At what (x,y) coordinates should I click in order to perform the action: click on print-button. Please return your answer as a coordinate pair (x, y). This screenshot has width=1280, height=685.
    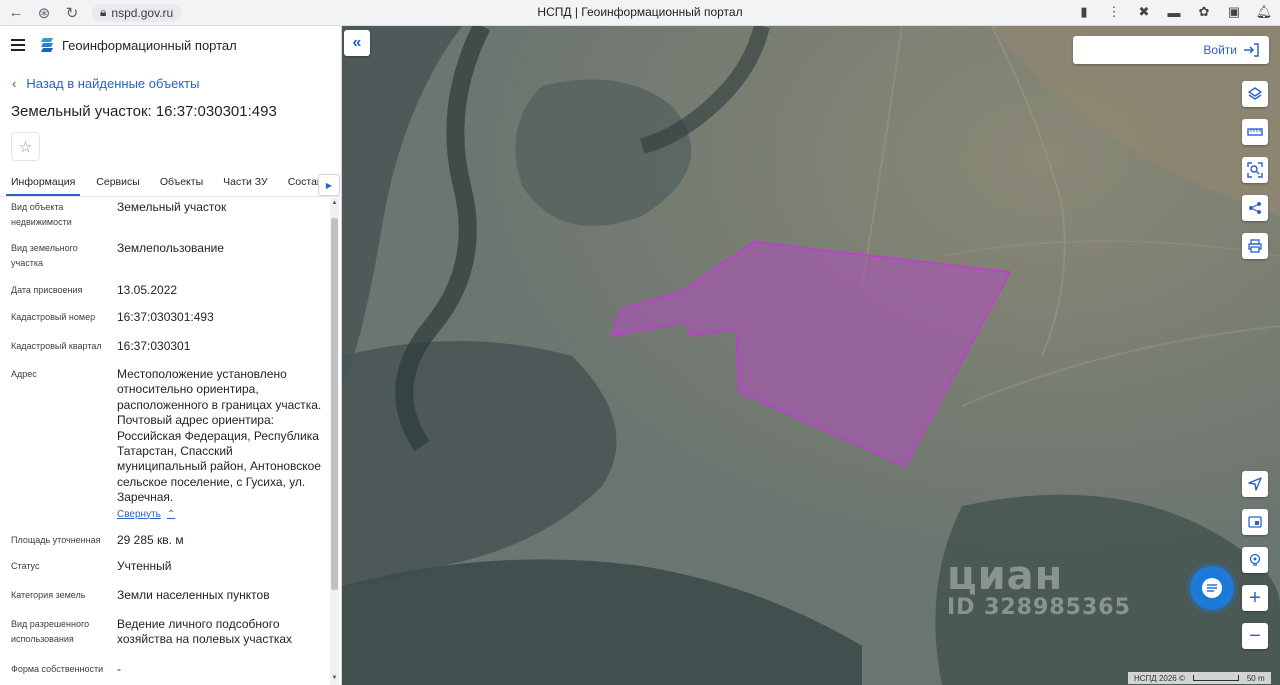
    Looking at the image, I should click on (1255, 246).